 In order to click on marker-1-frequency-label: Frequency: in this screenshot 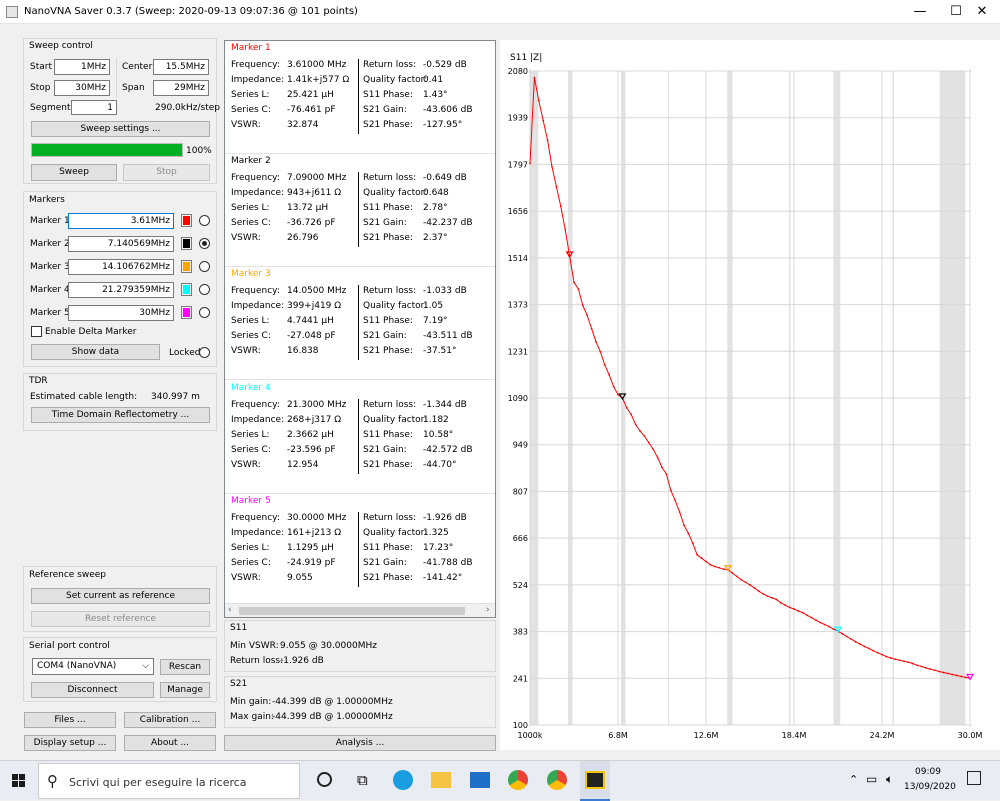, I will do `click(255, 65)`.